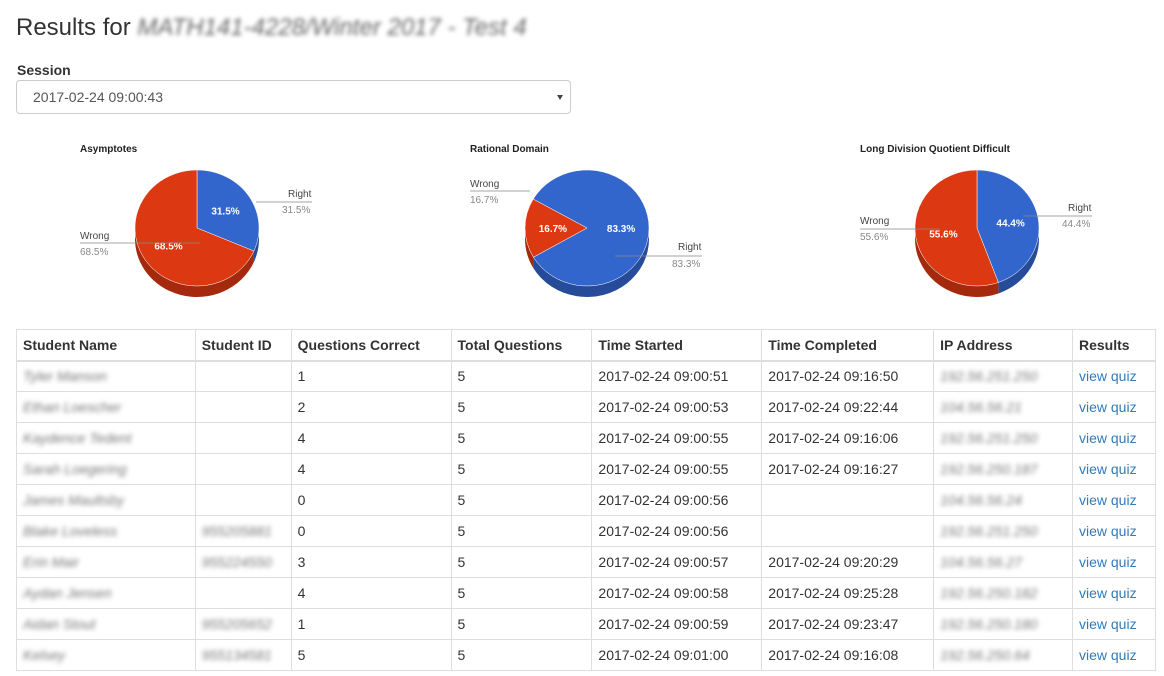  What do you see at coordinates (677, 562) in the screenshot?
I see `time-started-cell: 2017-02-24 09:00:57` at bounding box center [677, 562].